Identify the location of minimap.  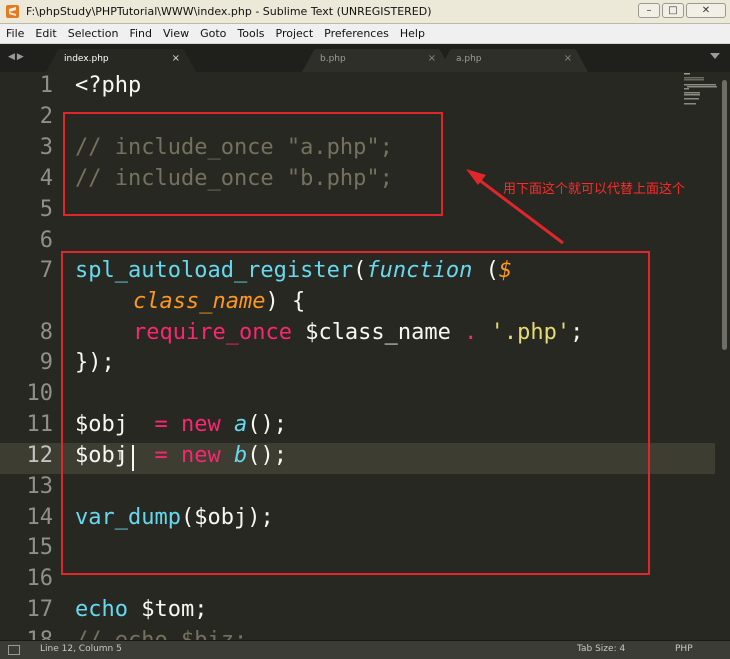
(701, 92).